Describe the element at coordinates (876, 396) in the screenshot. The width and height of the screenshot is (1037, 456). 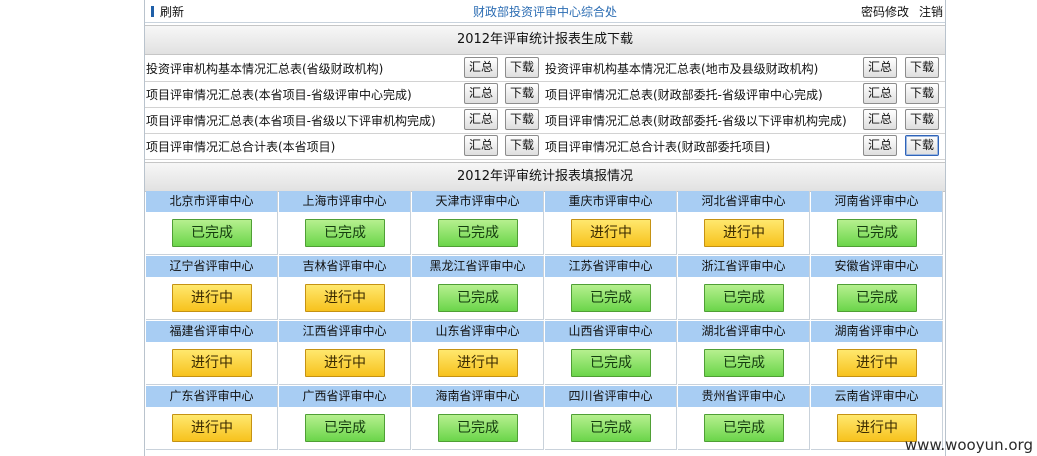
I see `center-name: 云南省评审中心` at that location.